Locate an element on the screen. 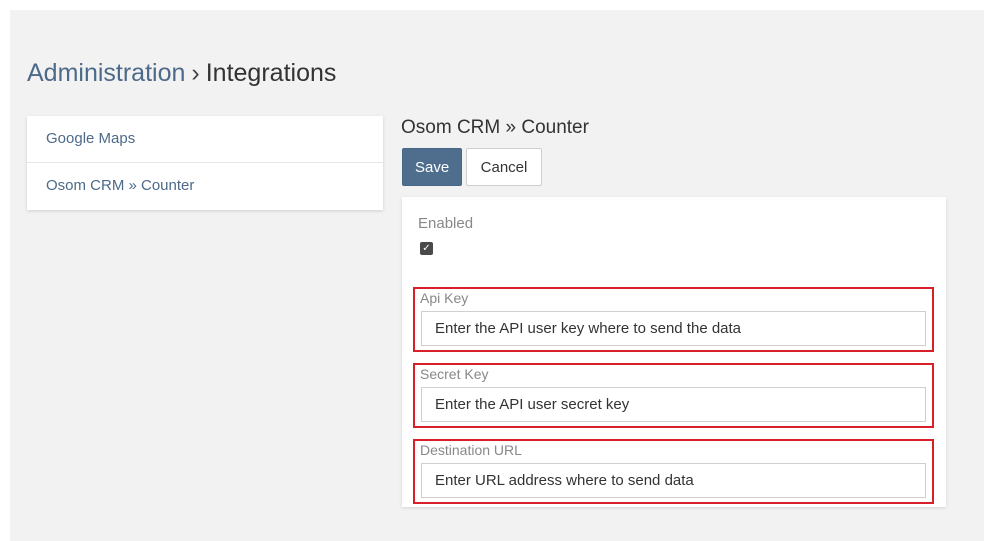  api-key-field-group: Api Key is located at coordinates (673, 319).